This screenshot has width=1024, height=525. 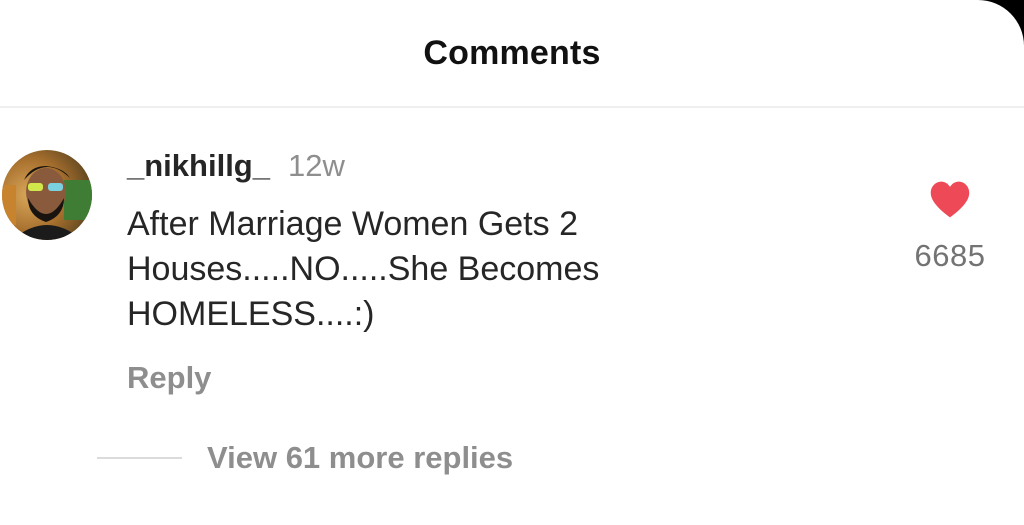 I want to click on profile-photo-icon, so click(x=47, y=195).